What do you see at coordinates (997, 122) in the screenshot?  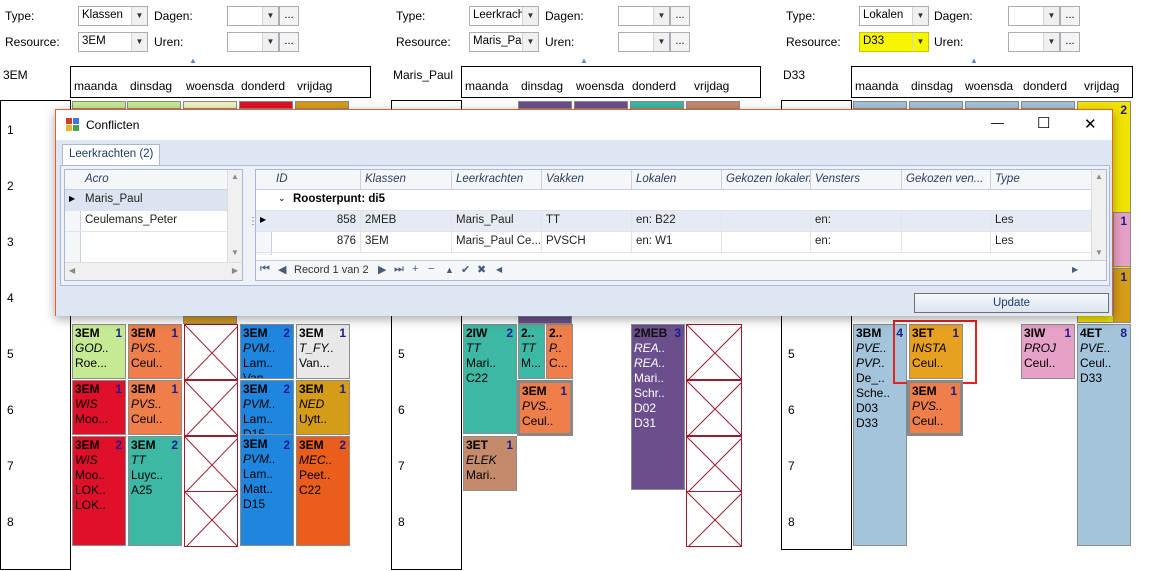 I see `minimize-button: —` at bounding box center [997, 122].